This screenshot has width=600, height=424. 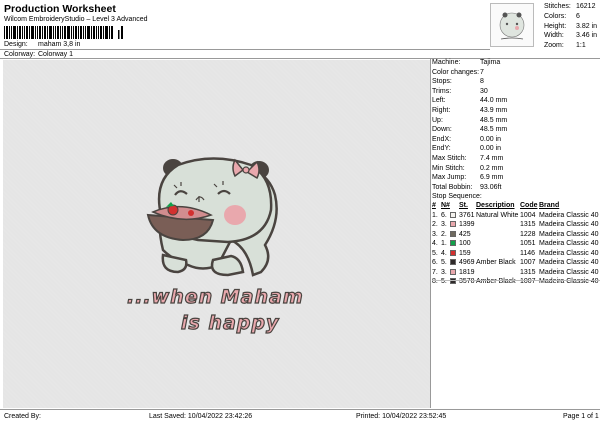 What do you see at coordinates (435, 234) in the screenshot?
I see `row-number: 3.` at bounding box center [435, 234].